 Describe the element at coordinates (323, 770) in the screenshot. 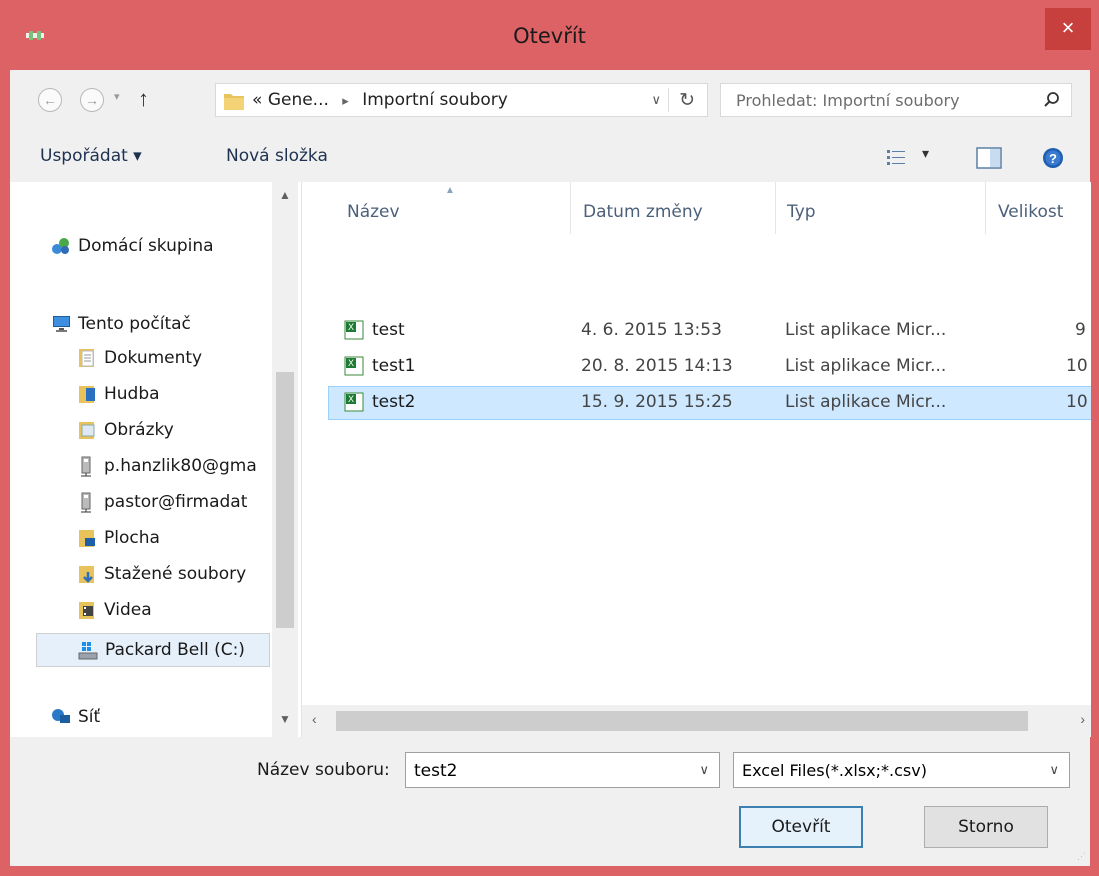

I see `filename-label: Název souboru:` at that location.